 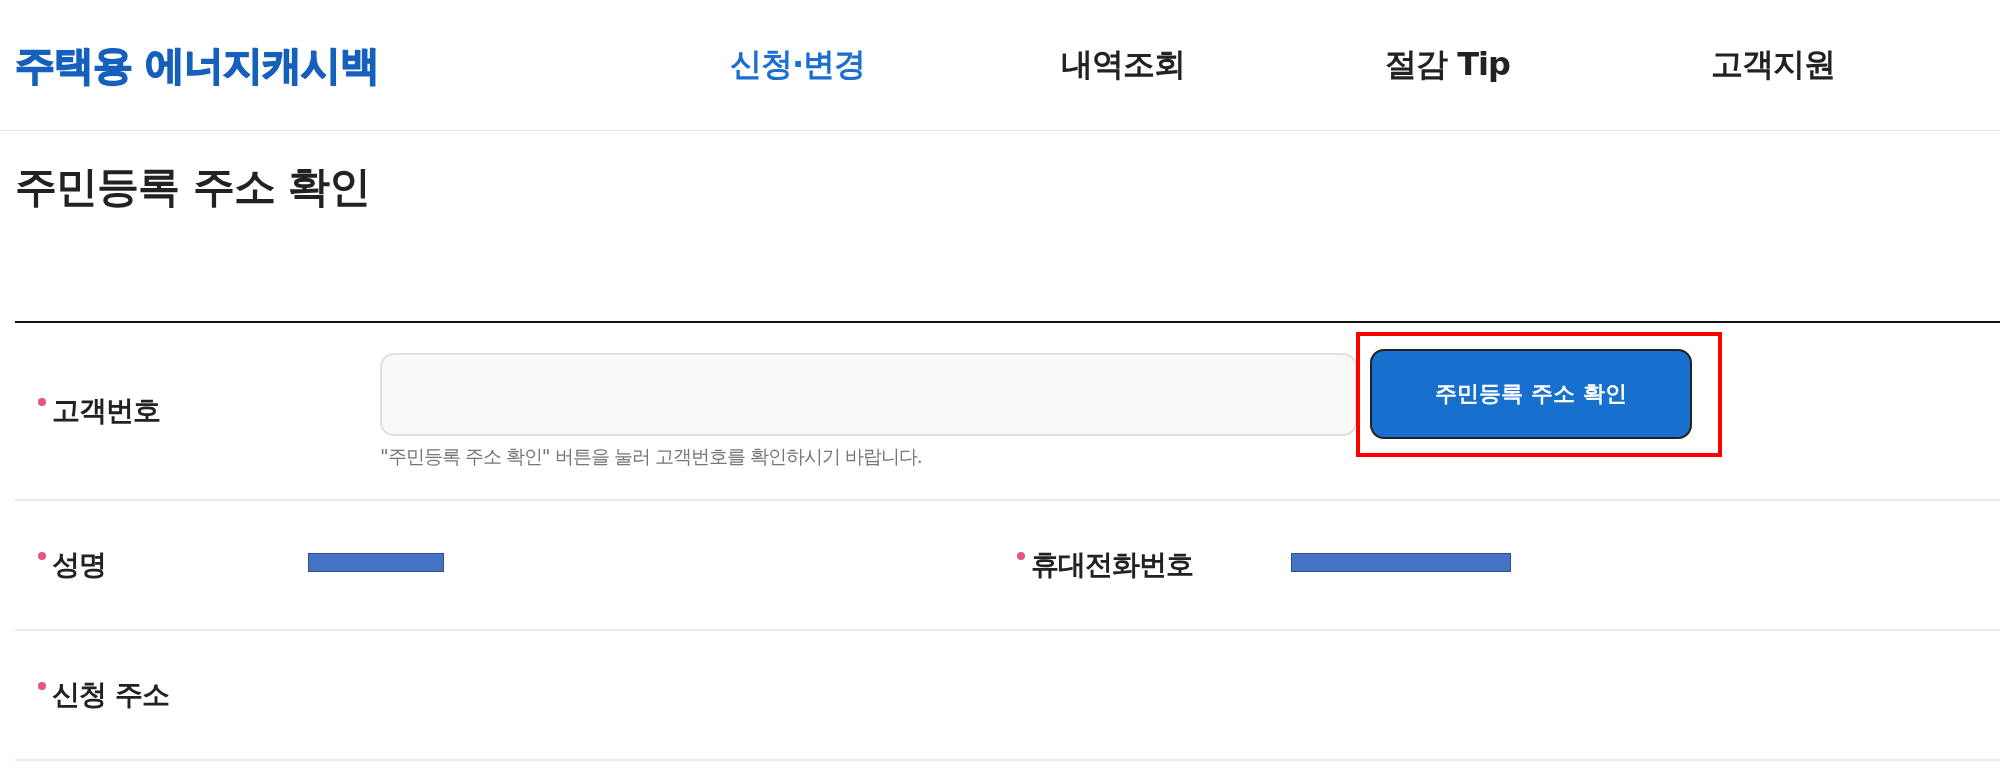 What do you see at coordinates (868, 394) in the screenshot?
I see `input-field` at bounding box center [868, 394].